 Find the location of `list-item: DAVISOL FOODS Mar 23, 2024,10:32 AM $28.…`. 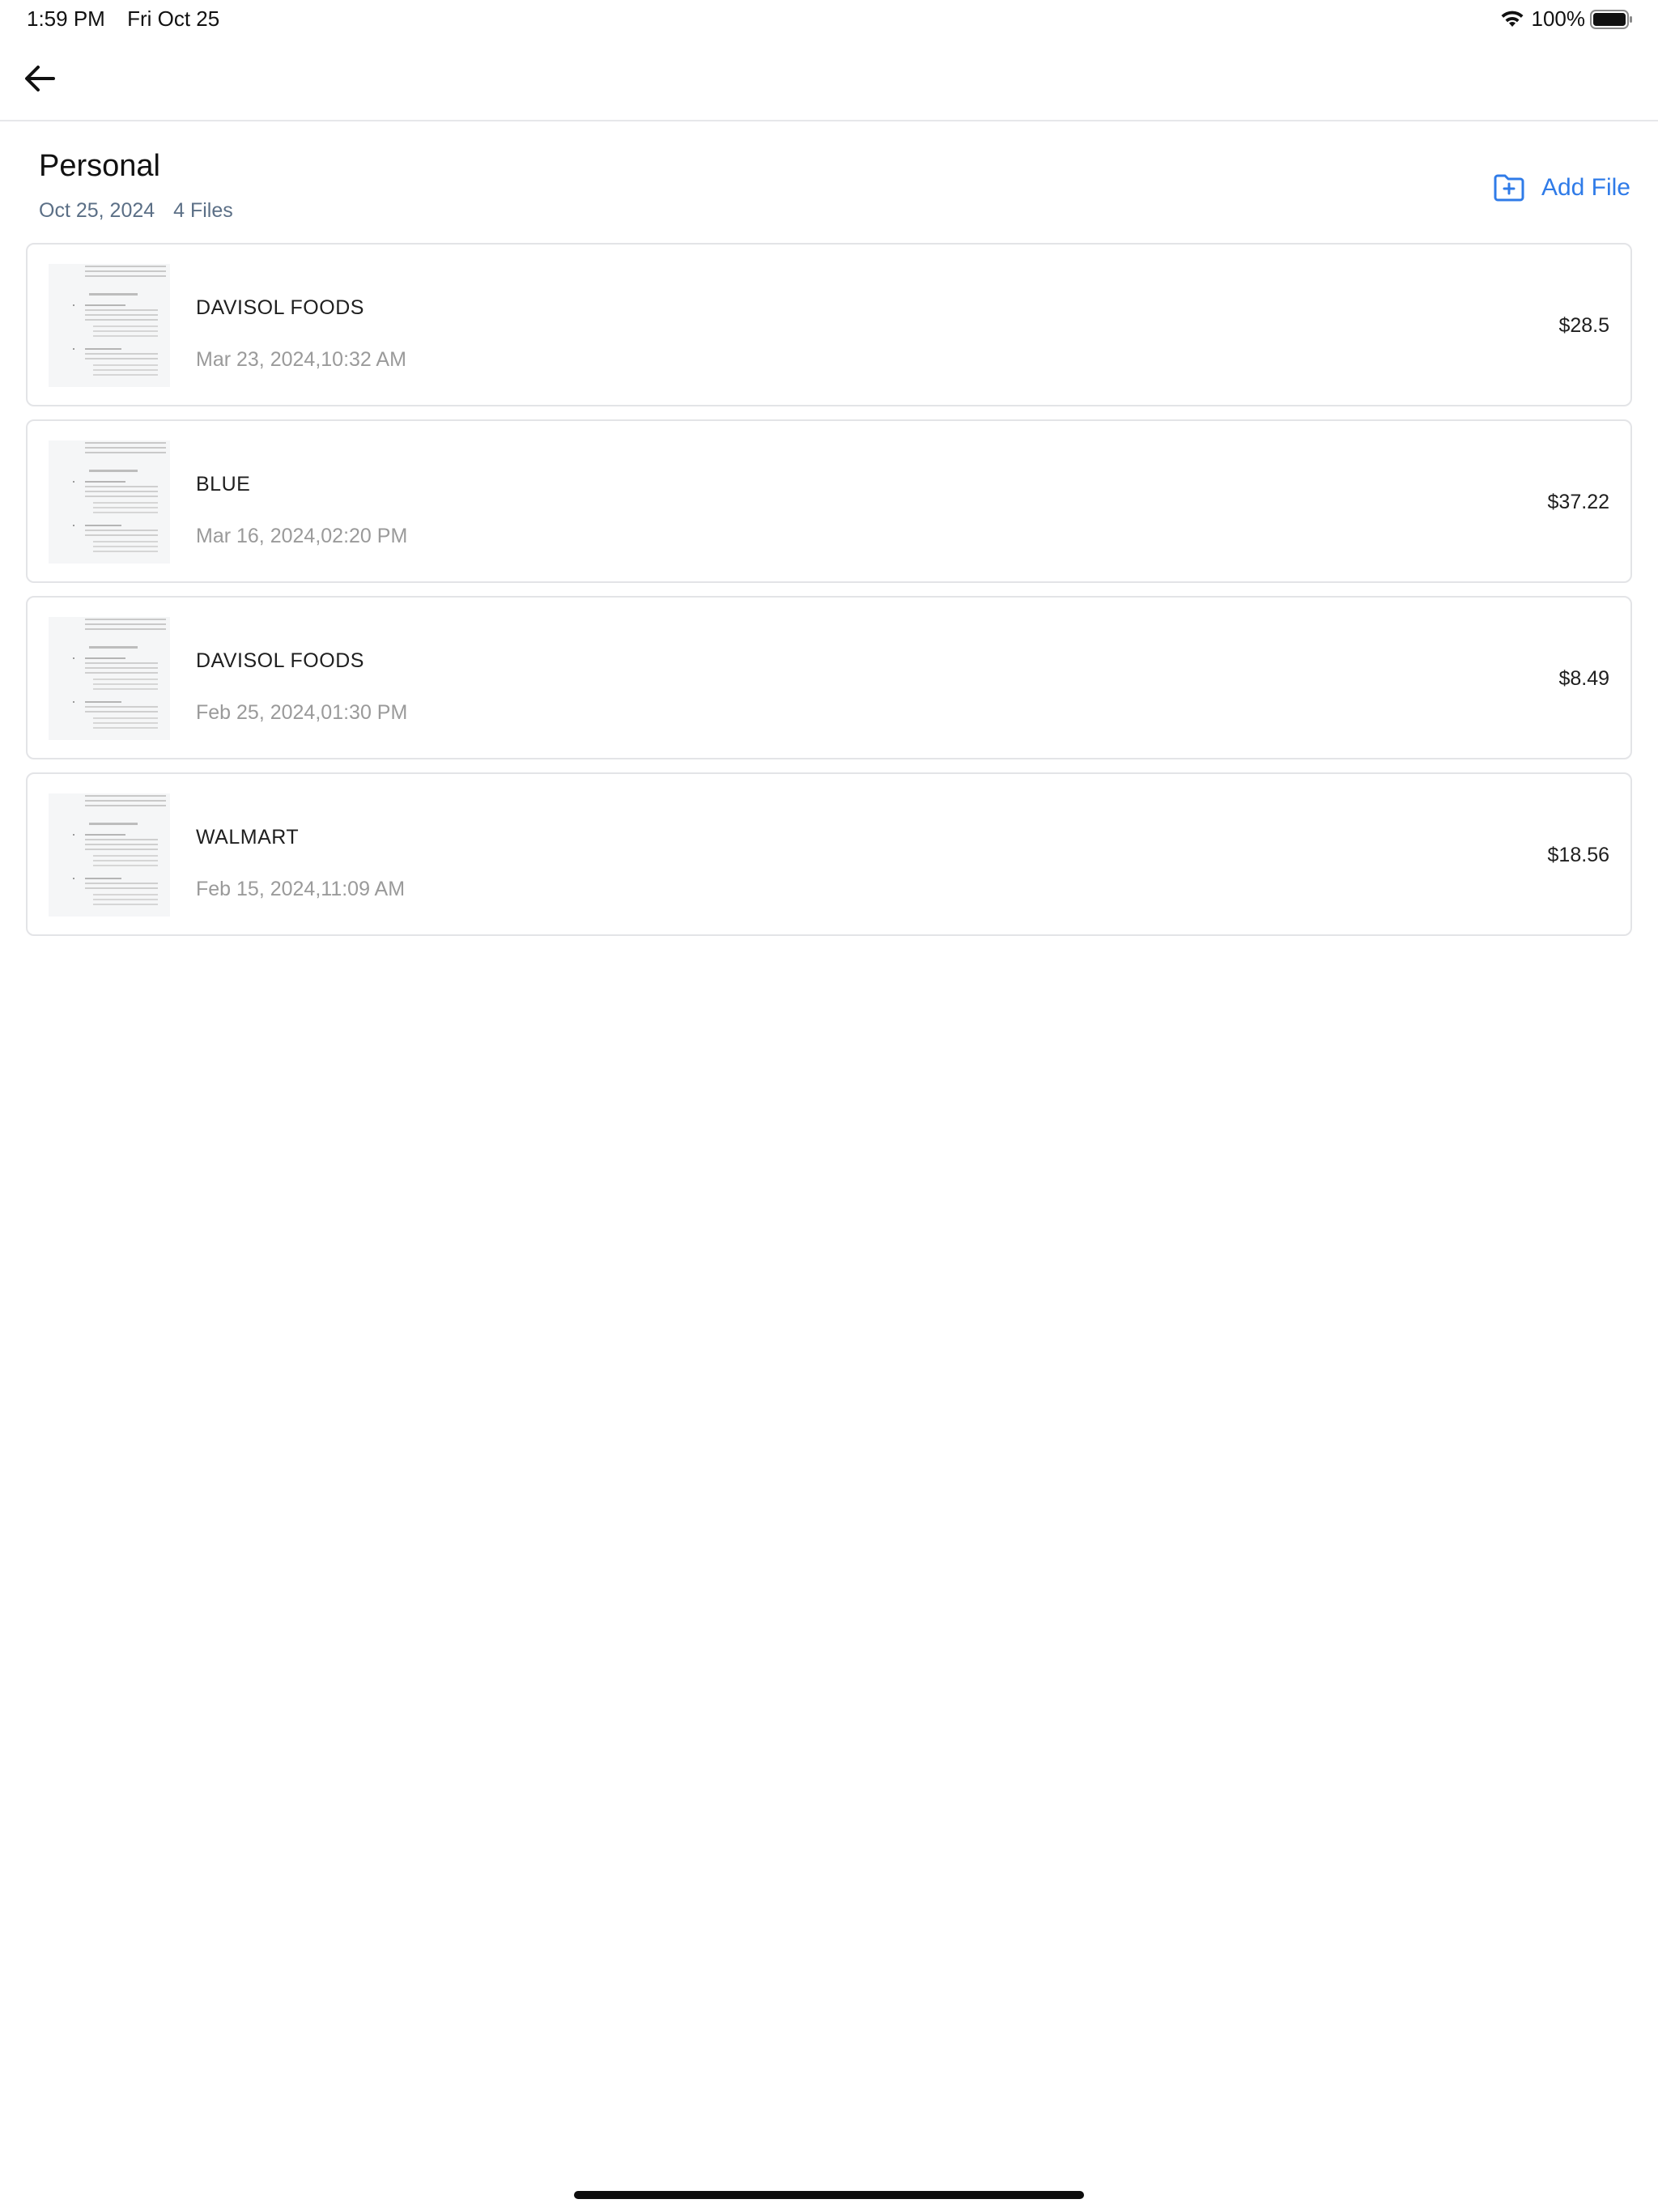

list-item: DAVISOL FOODS Mar 23, 2024,10:32 AM $28.… is located at coordinates (829, 324).